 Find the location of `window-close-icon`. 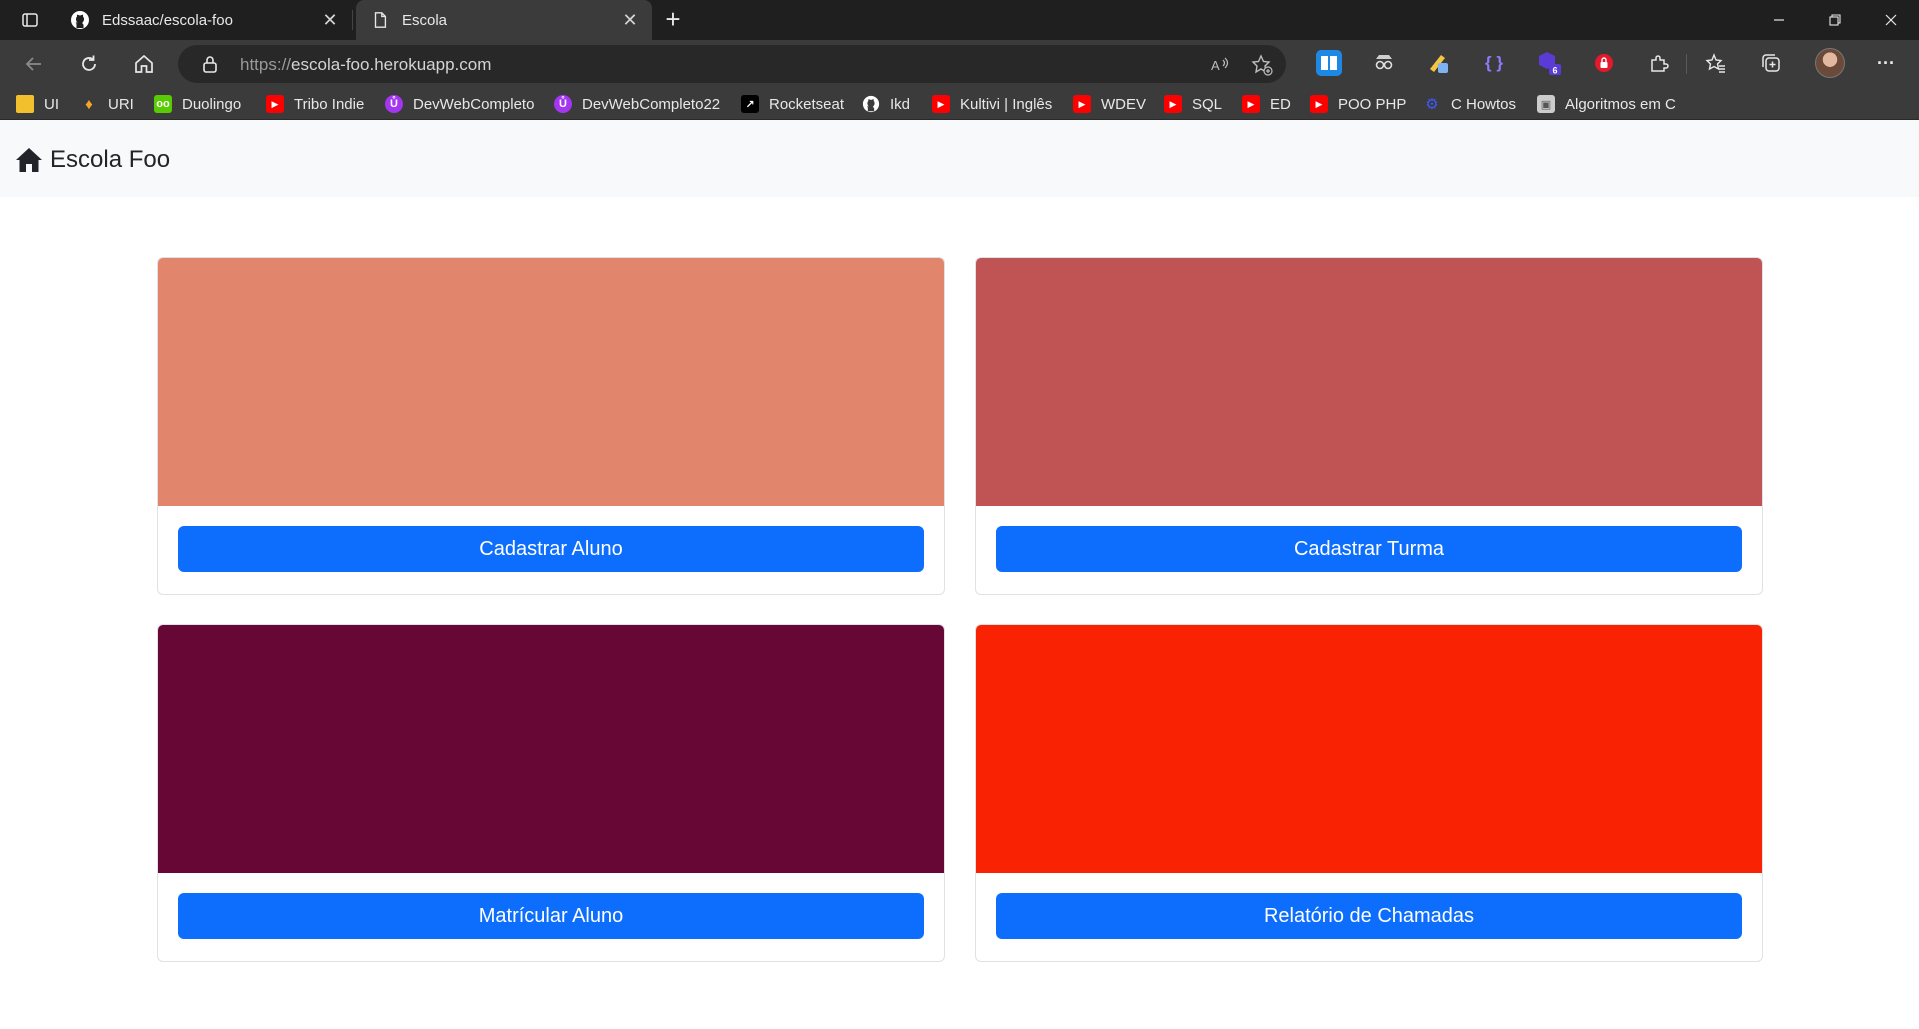

window-close-icon is located at coordinates (1891, 20).